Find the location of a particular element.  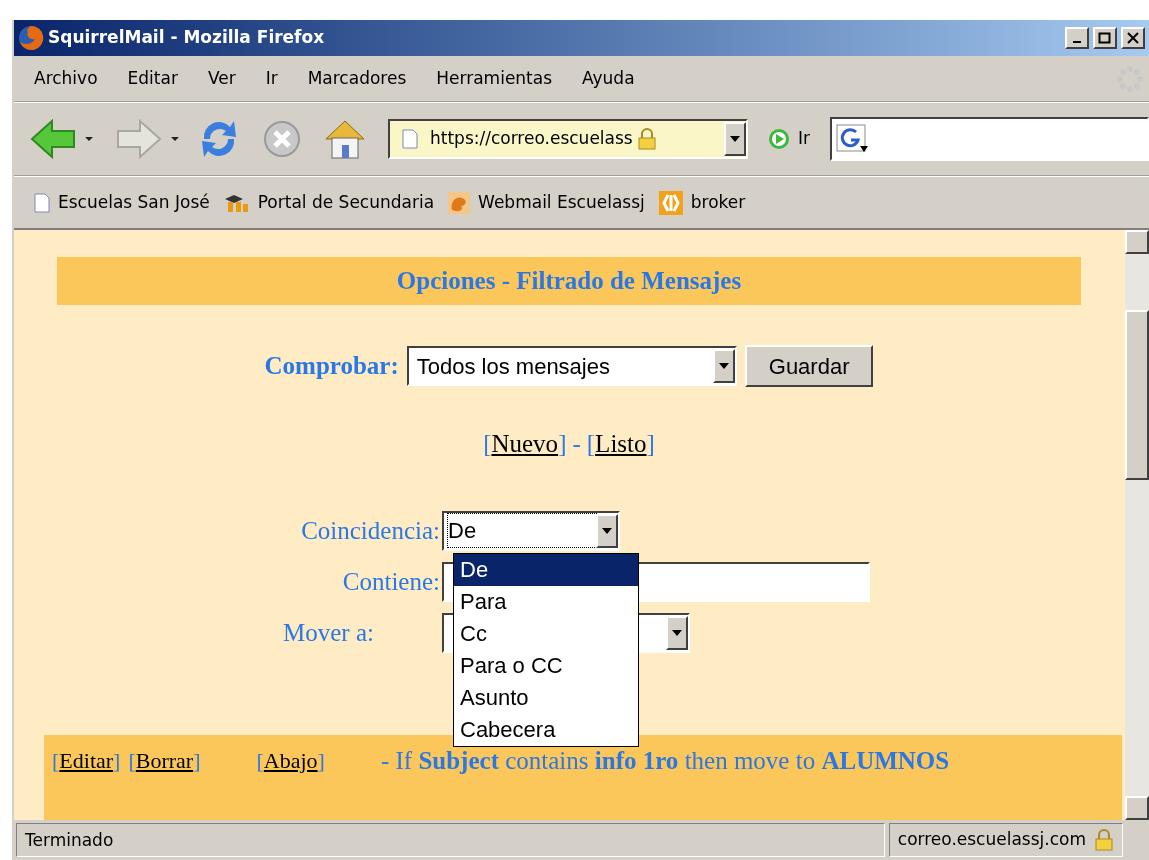

search-engine-icon is located at coordinates (853, 139).